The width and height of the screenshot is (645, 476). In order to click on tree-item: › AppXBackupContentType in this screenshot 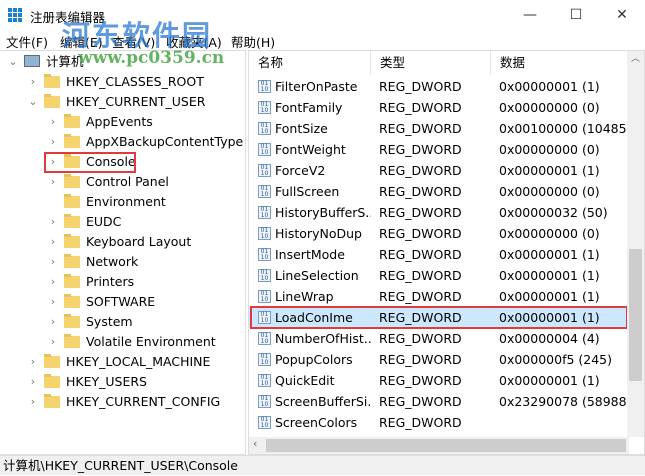, I will do `click(122, 142)`.